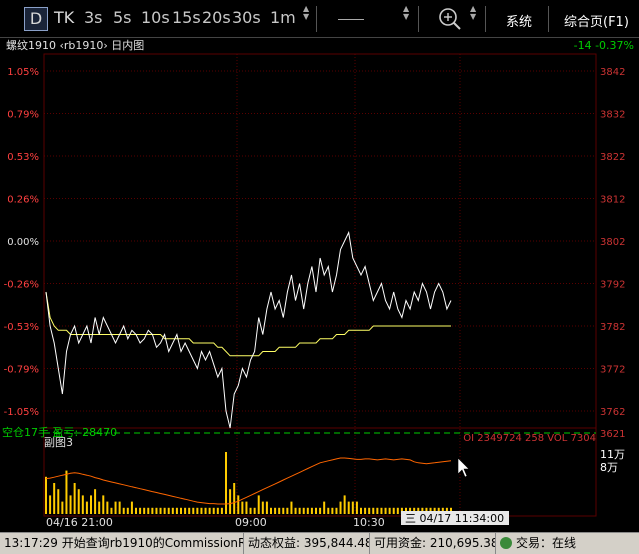 Image resolution: width=639 pixels, height=554 pixels. I want to click on status-message: 13:17:29 开始查询rb1910的CommissionRate, so click(122, 543).